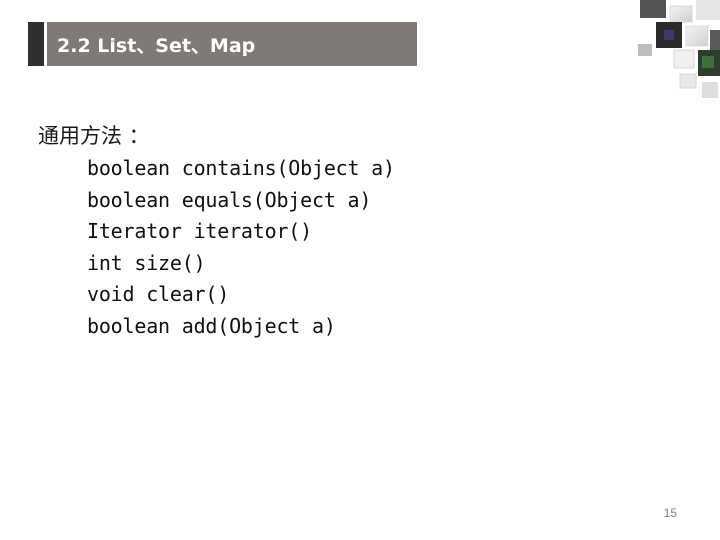 The height and width of the screenshot is (540, 720). I want to click on methods-heading: 通用方法 ：, so click(94, 136).